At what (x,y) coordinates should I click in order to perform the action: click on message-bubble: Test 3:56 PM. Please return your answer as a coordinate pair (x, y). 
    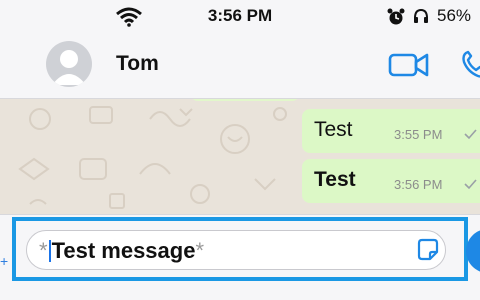
    Looking at the image, I should click on (391, 181).